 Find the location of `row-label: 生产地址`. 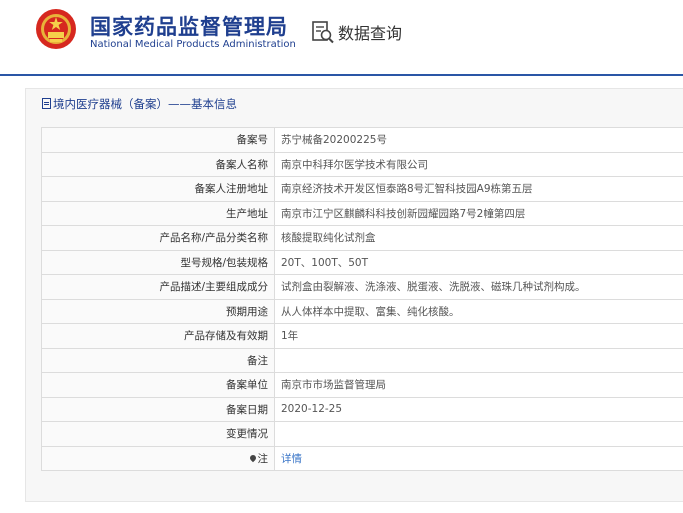

row-label: 生产地址 is located at coordinates (158, 213).